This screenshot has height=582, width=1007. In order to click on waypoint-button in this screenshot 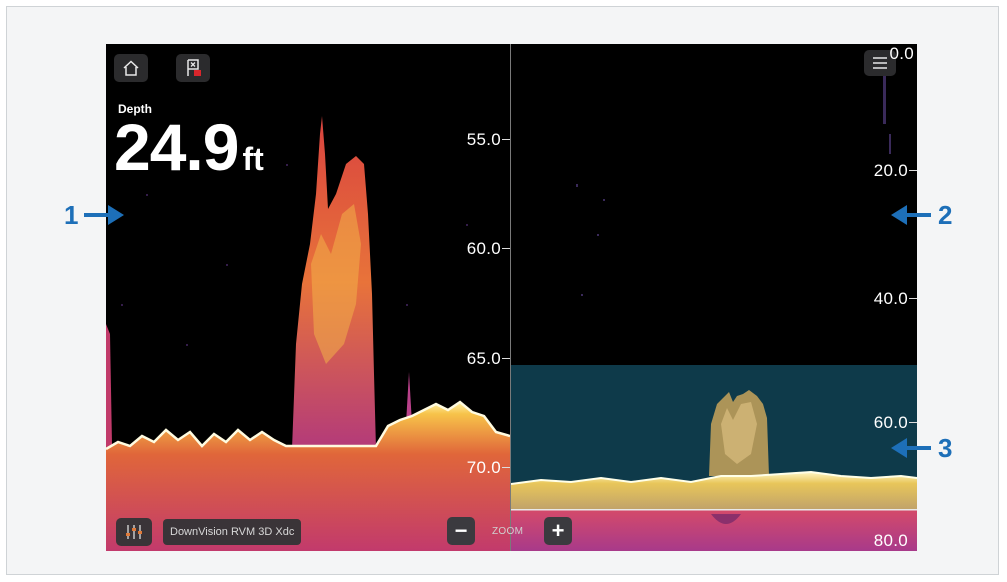, I will do `click(193, 68)`.